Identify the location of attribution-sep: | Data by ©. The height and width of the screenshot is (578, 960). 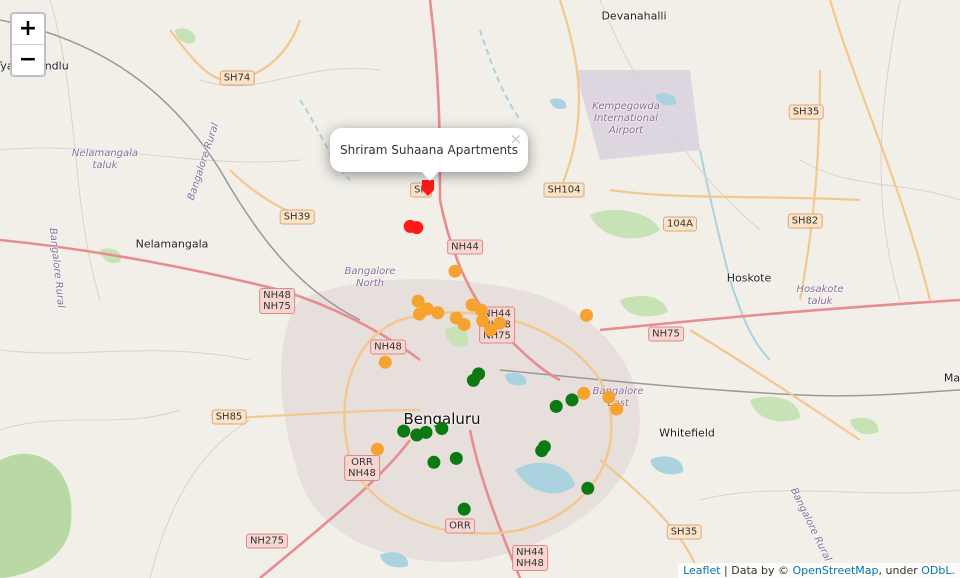
(756, 570).